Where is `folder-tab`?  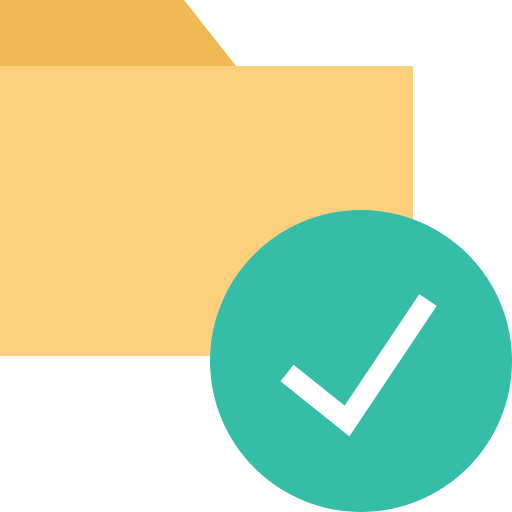
folder-tab is located at coordinates (118, 33).